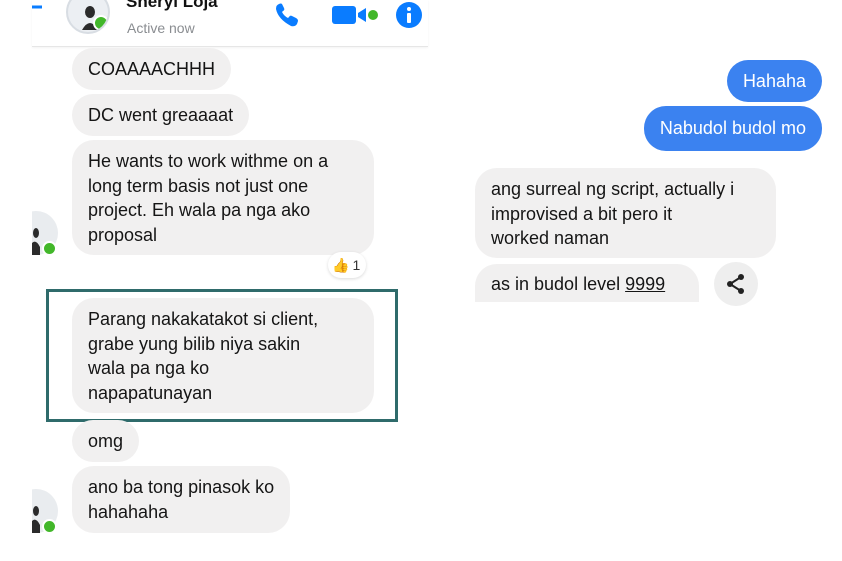 The image size is (842, 561). What do you see at coordinates (199, 210) in the screenshot?
I see `message-line: project. Eh wala pa nga ako` at bounding box center [199, 210].